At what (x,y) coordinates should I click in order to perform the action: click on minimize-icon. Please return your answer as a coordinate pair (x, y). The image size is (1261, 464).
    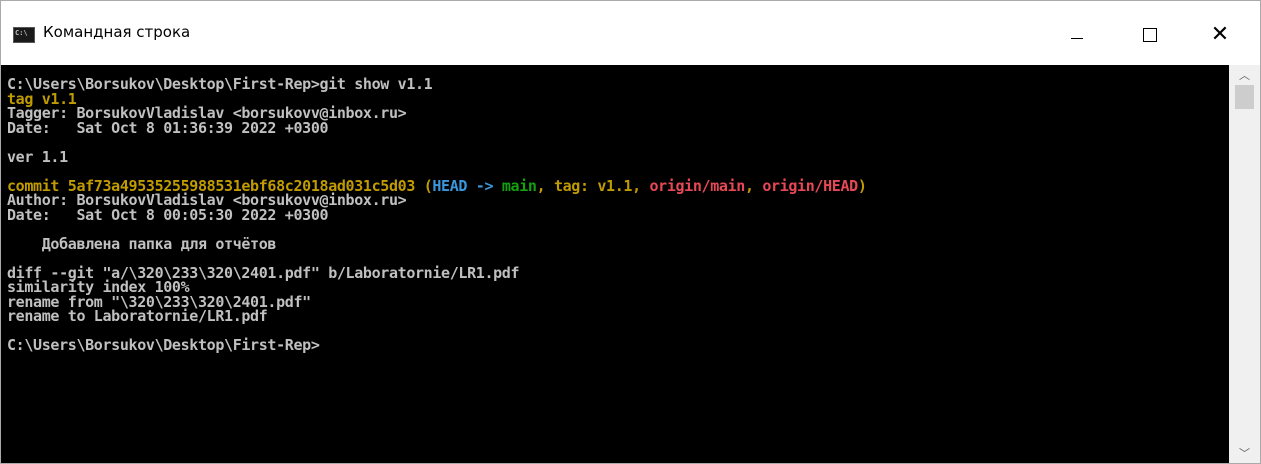
    Looking at the image, I should click on (1077, 38).